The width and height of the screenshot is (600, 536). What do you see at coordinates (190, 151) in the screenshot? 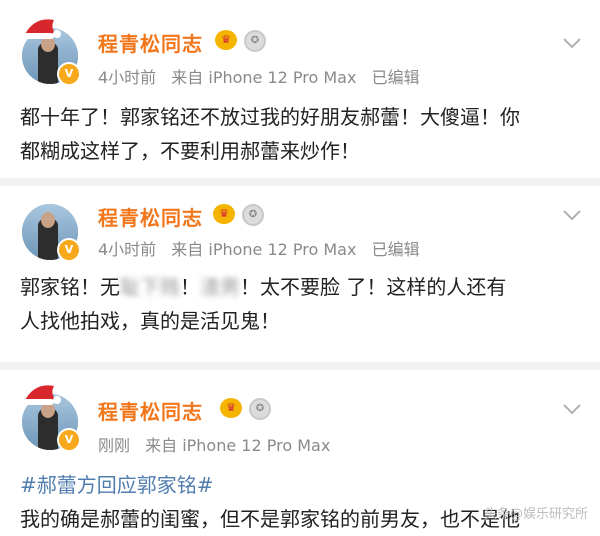
I see `post-text-line-2: 都糊成这样了，不要利用郝蕾来炒作！` at bounding box center [190, 151].